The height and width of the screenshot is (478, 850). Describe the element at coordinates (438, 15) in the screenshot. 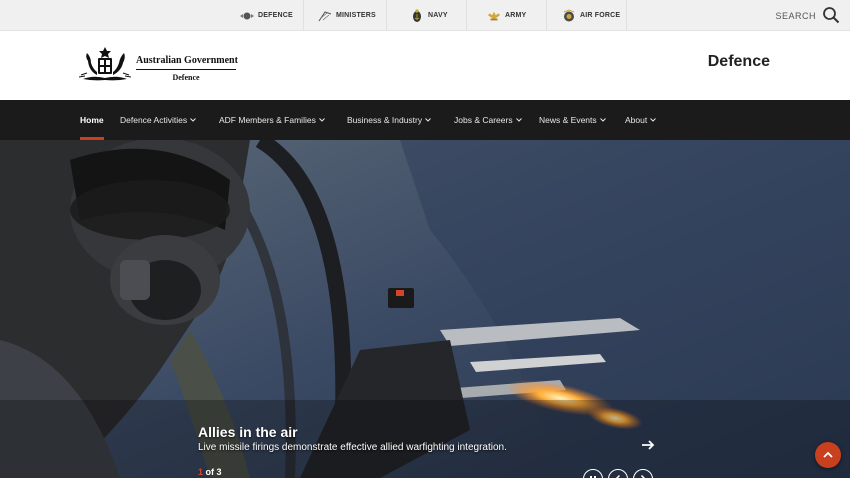

I see `service-label: NAVY` at that location.